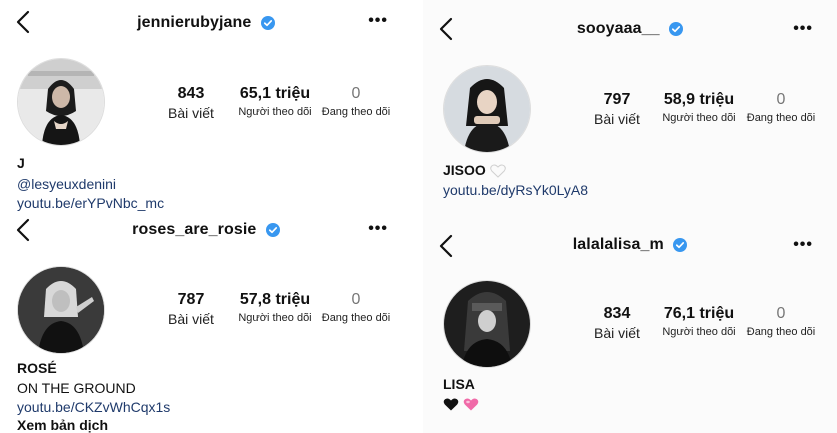  I want to click on username: roses_are_rosie, so click(194, 229).